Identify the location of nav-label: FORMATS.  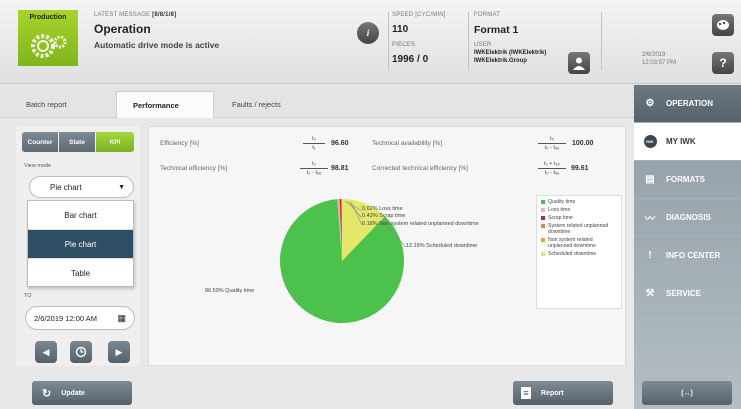
(685, 179).